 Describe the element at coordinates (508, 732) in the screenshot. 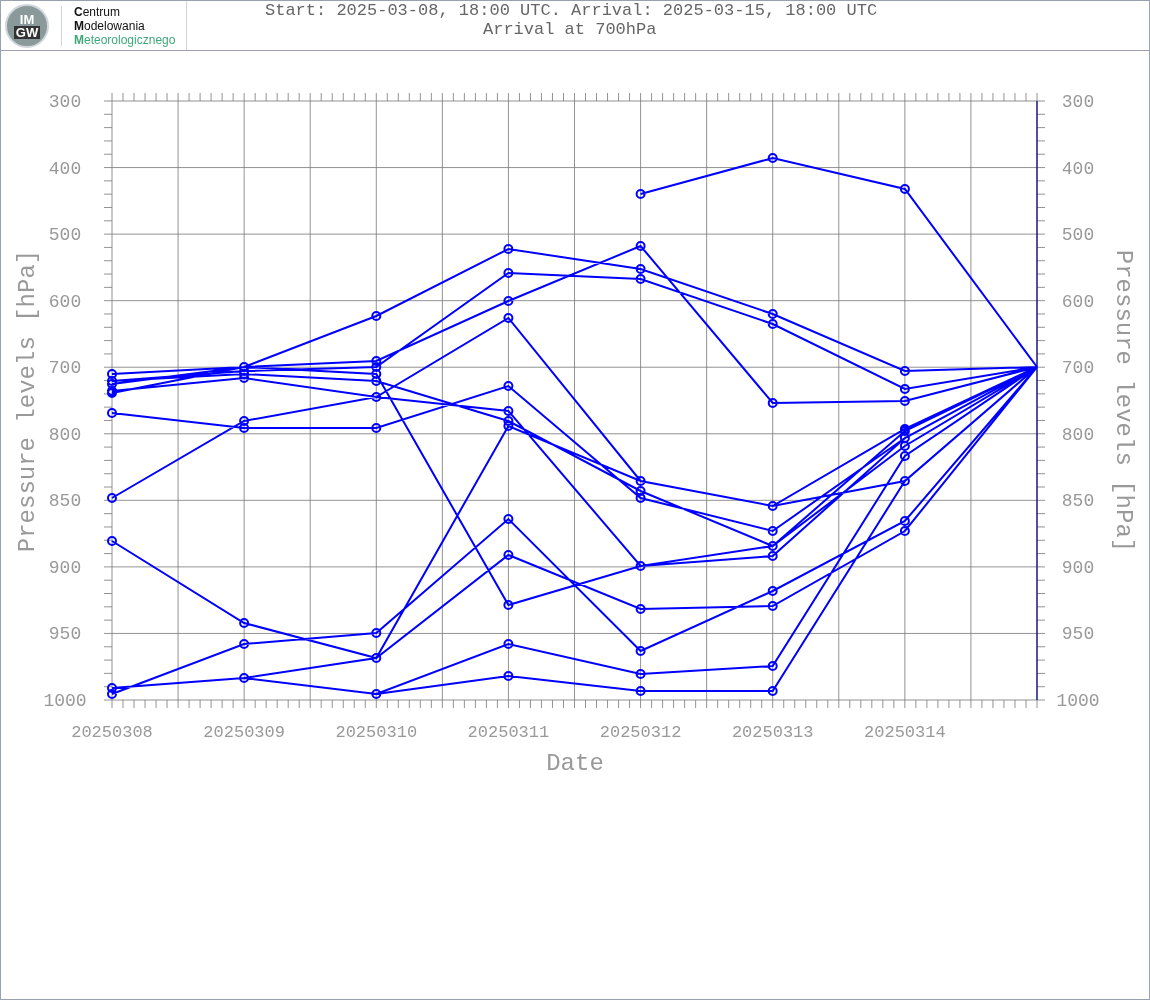

I see `x-tick-label: 20250311` at that location.